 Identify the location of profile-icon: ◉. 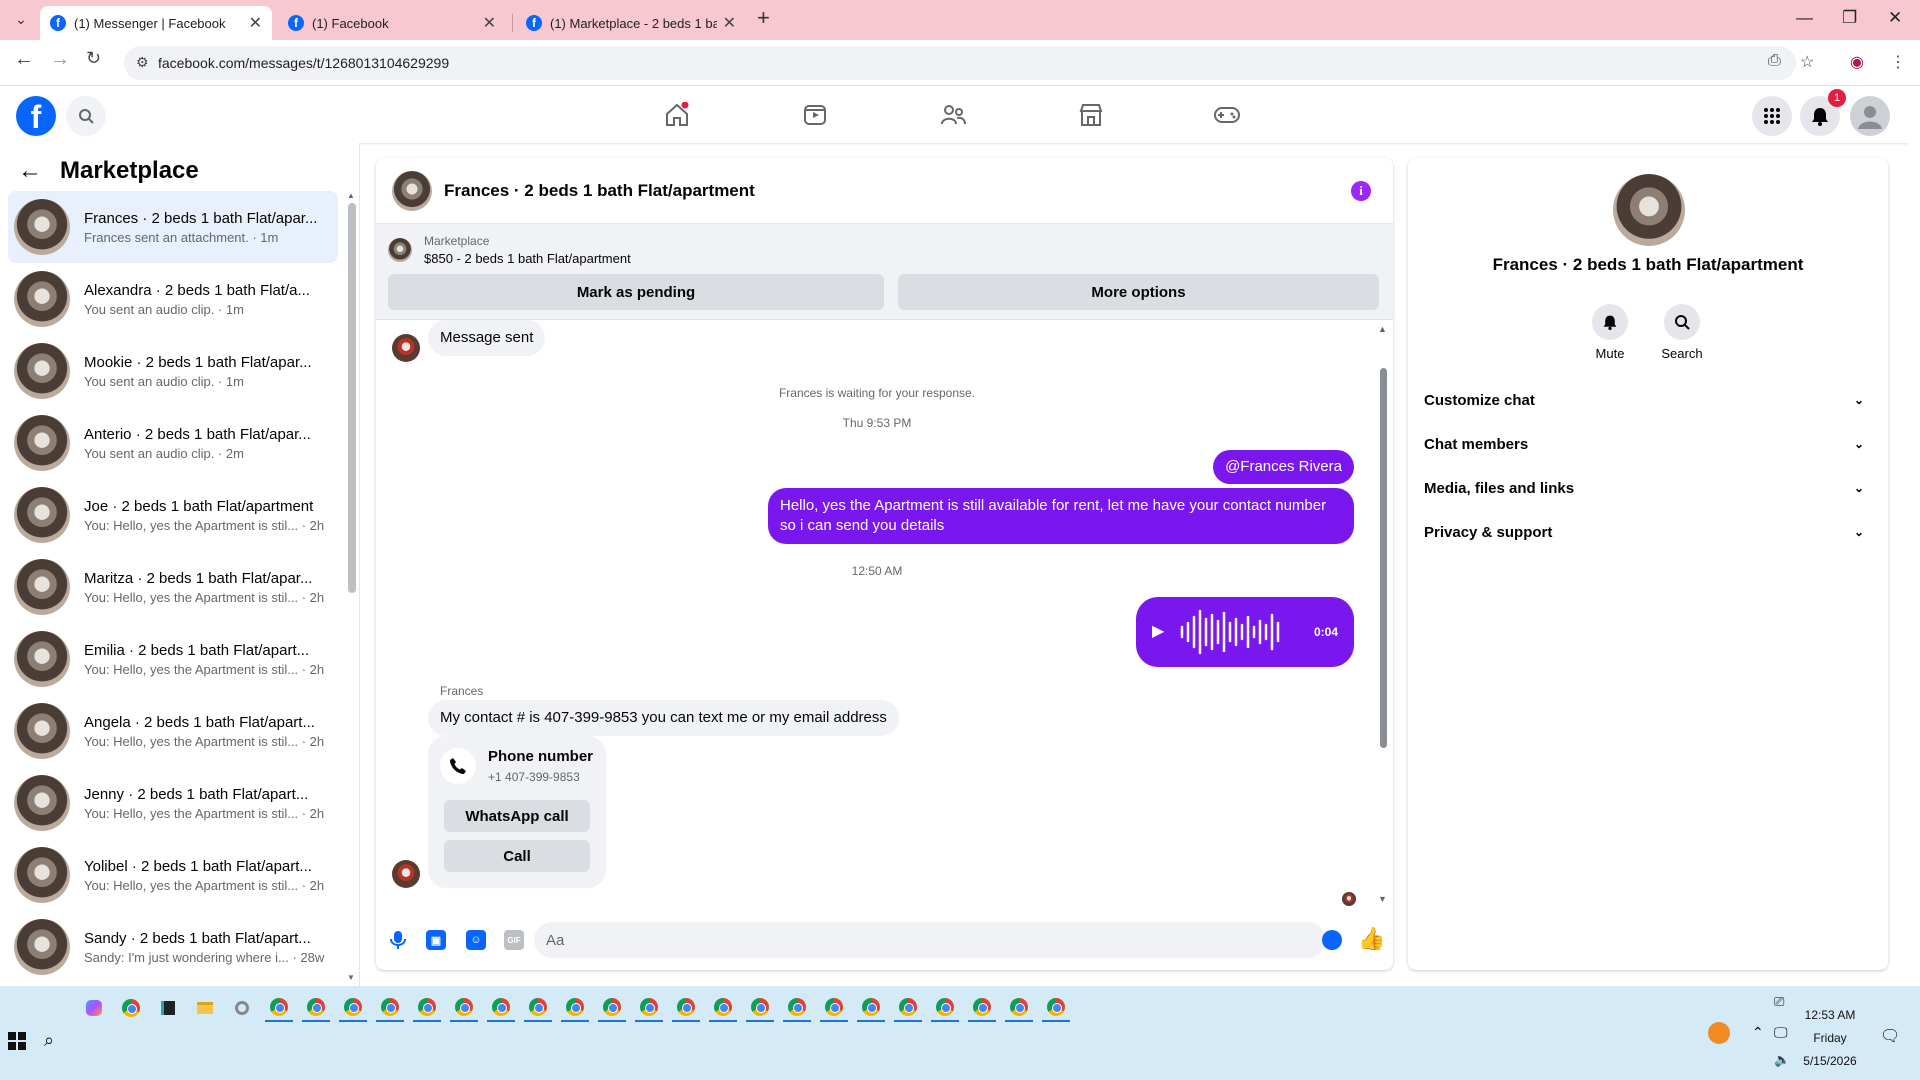
(1857, 62).